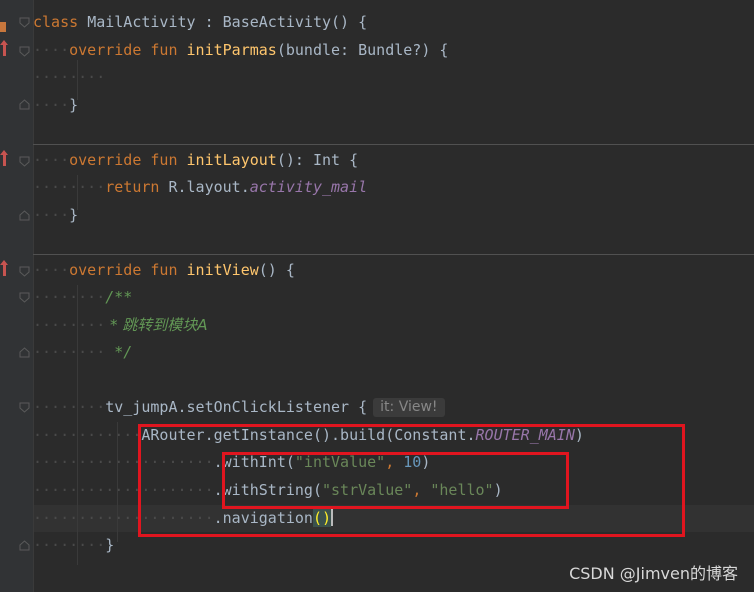 The width and height of the screenshot is (754, 592). What do you see at coordinates (156, 325) in the screenshot?
I see `doc-comment-text: * 跳转到模块A` at bounding box center [156, 325].